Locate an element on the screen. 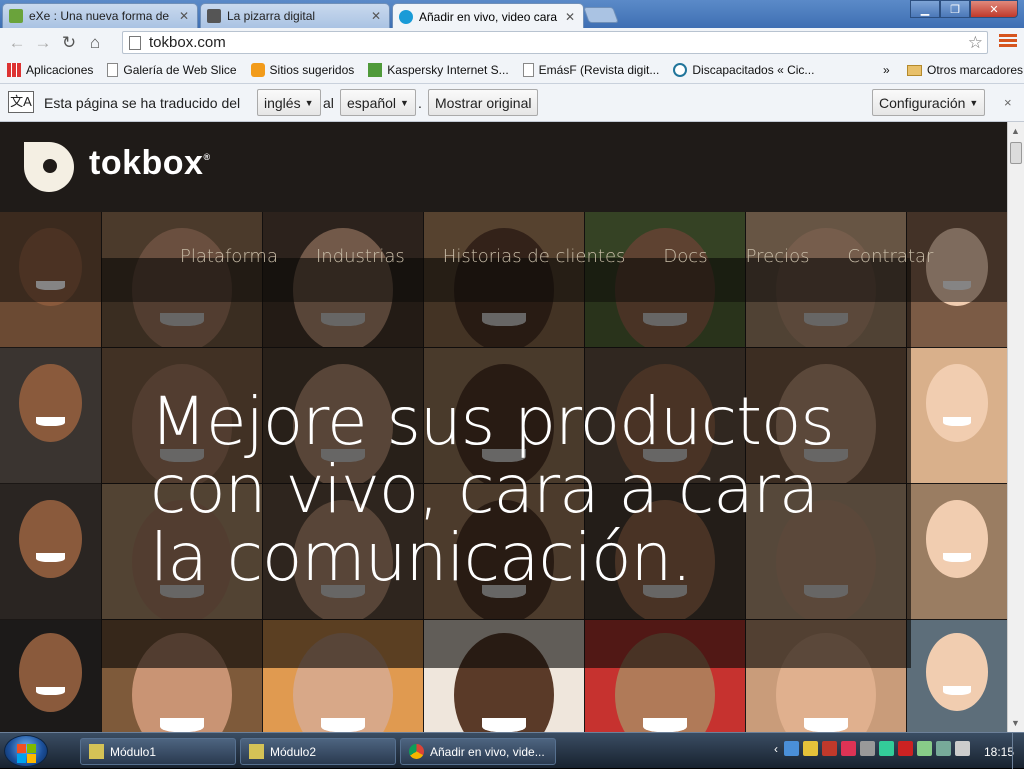 The image size is (1024, 769). volume-icon is located at coordinates (962, 748).